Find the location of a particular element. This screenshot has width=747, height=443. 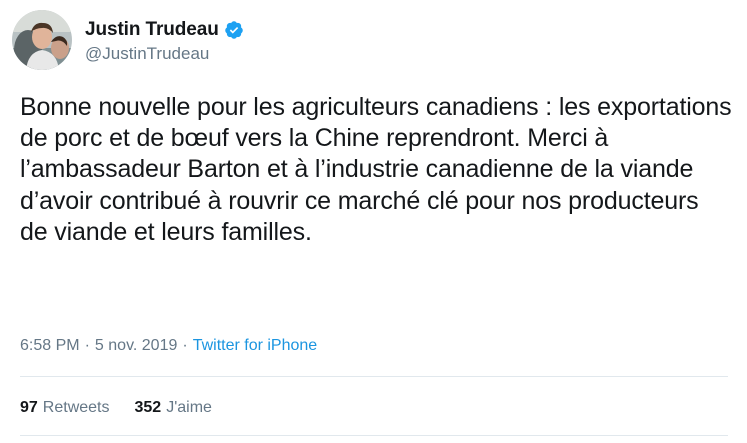

likes-stat: 352 J'aime is located at coordinates (173, 408).